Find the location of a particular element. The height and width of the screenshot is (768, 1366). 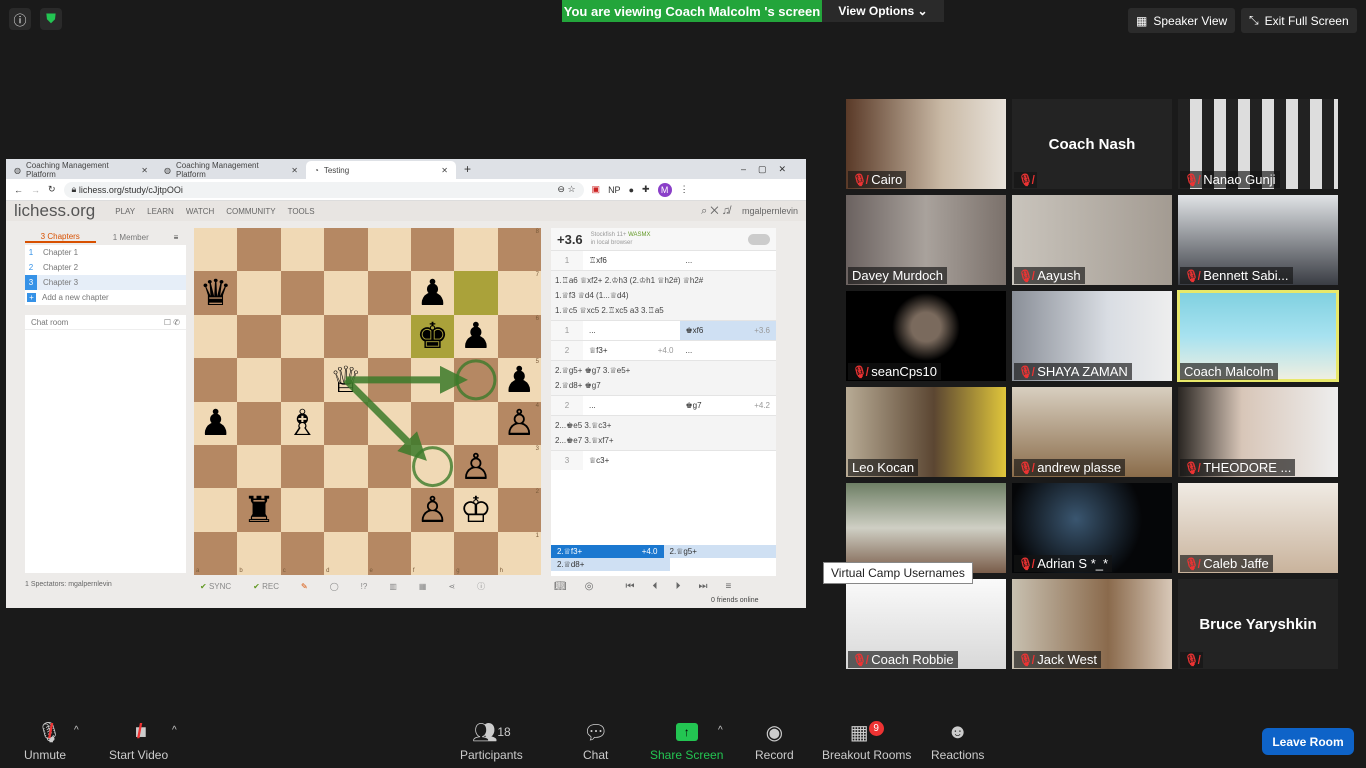

glyph-icon: !? is located at coordinates (364, 586).